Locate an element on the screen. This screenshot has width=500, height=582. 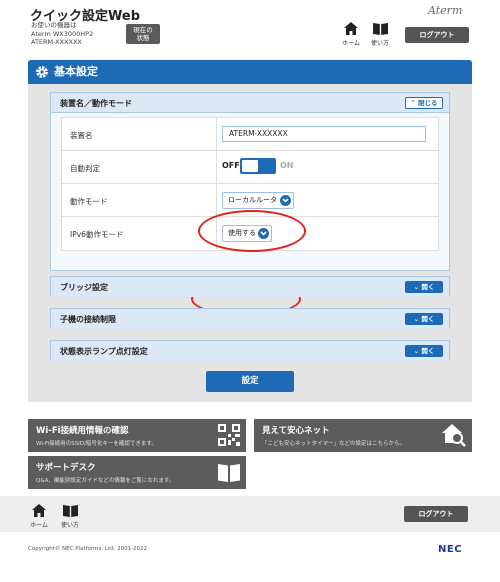
support-desk-tile: サポートデスク Q&A、機能別設定ガイドなどの情報をご覧になれます。 is located at coordinates (137, 472).